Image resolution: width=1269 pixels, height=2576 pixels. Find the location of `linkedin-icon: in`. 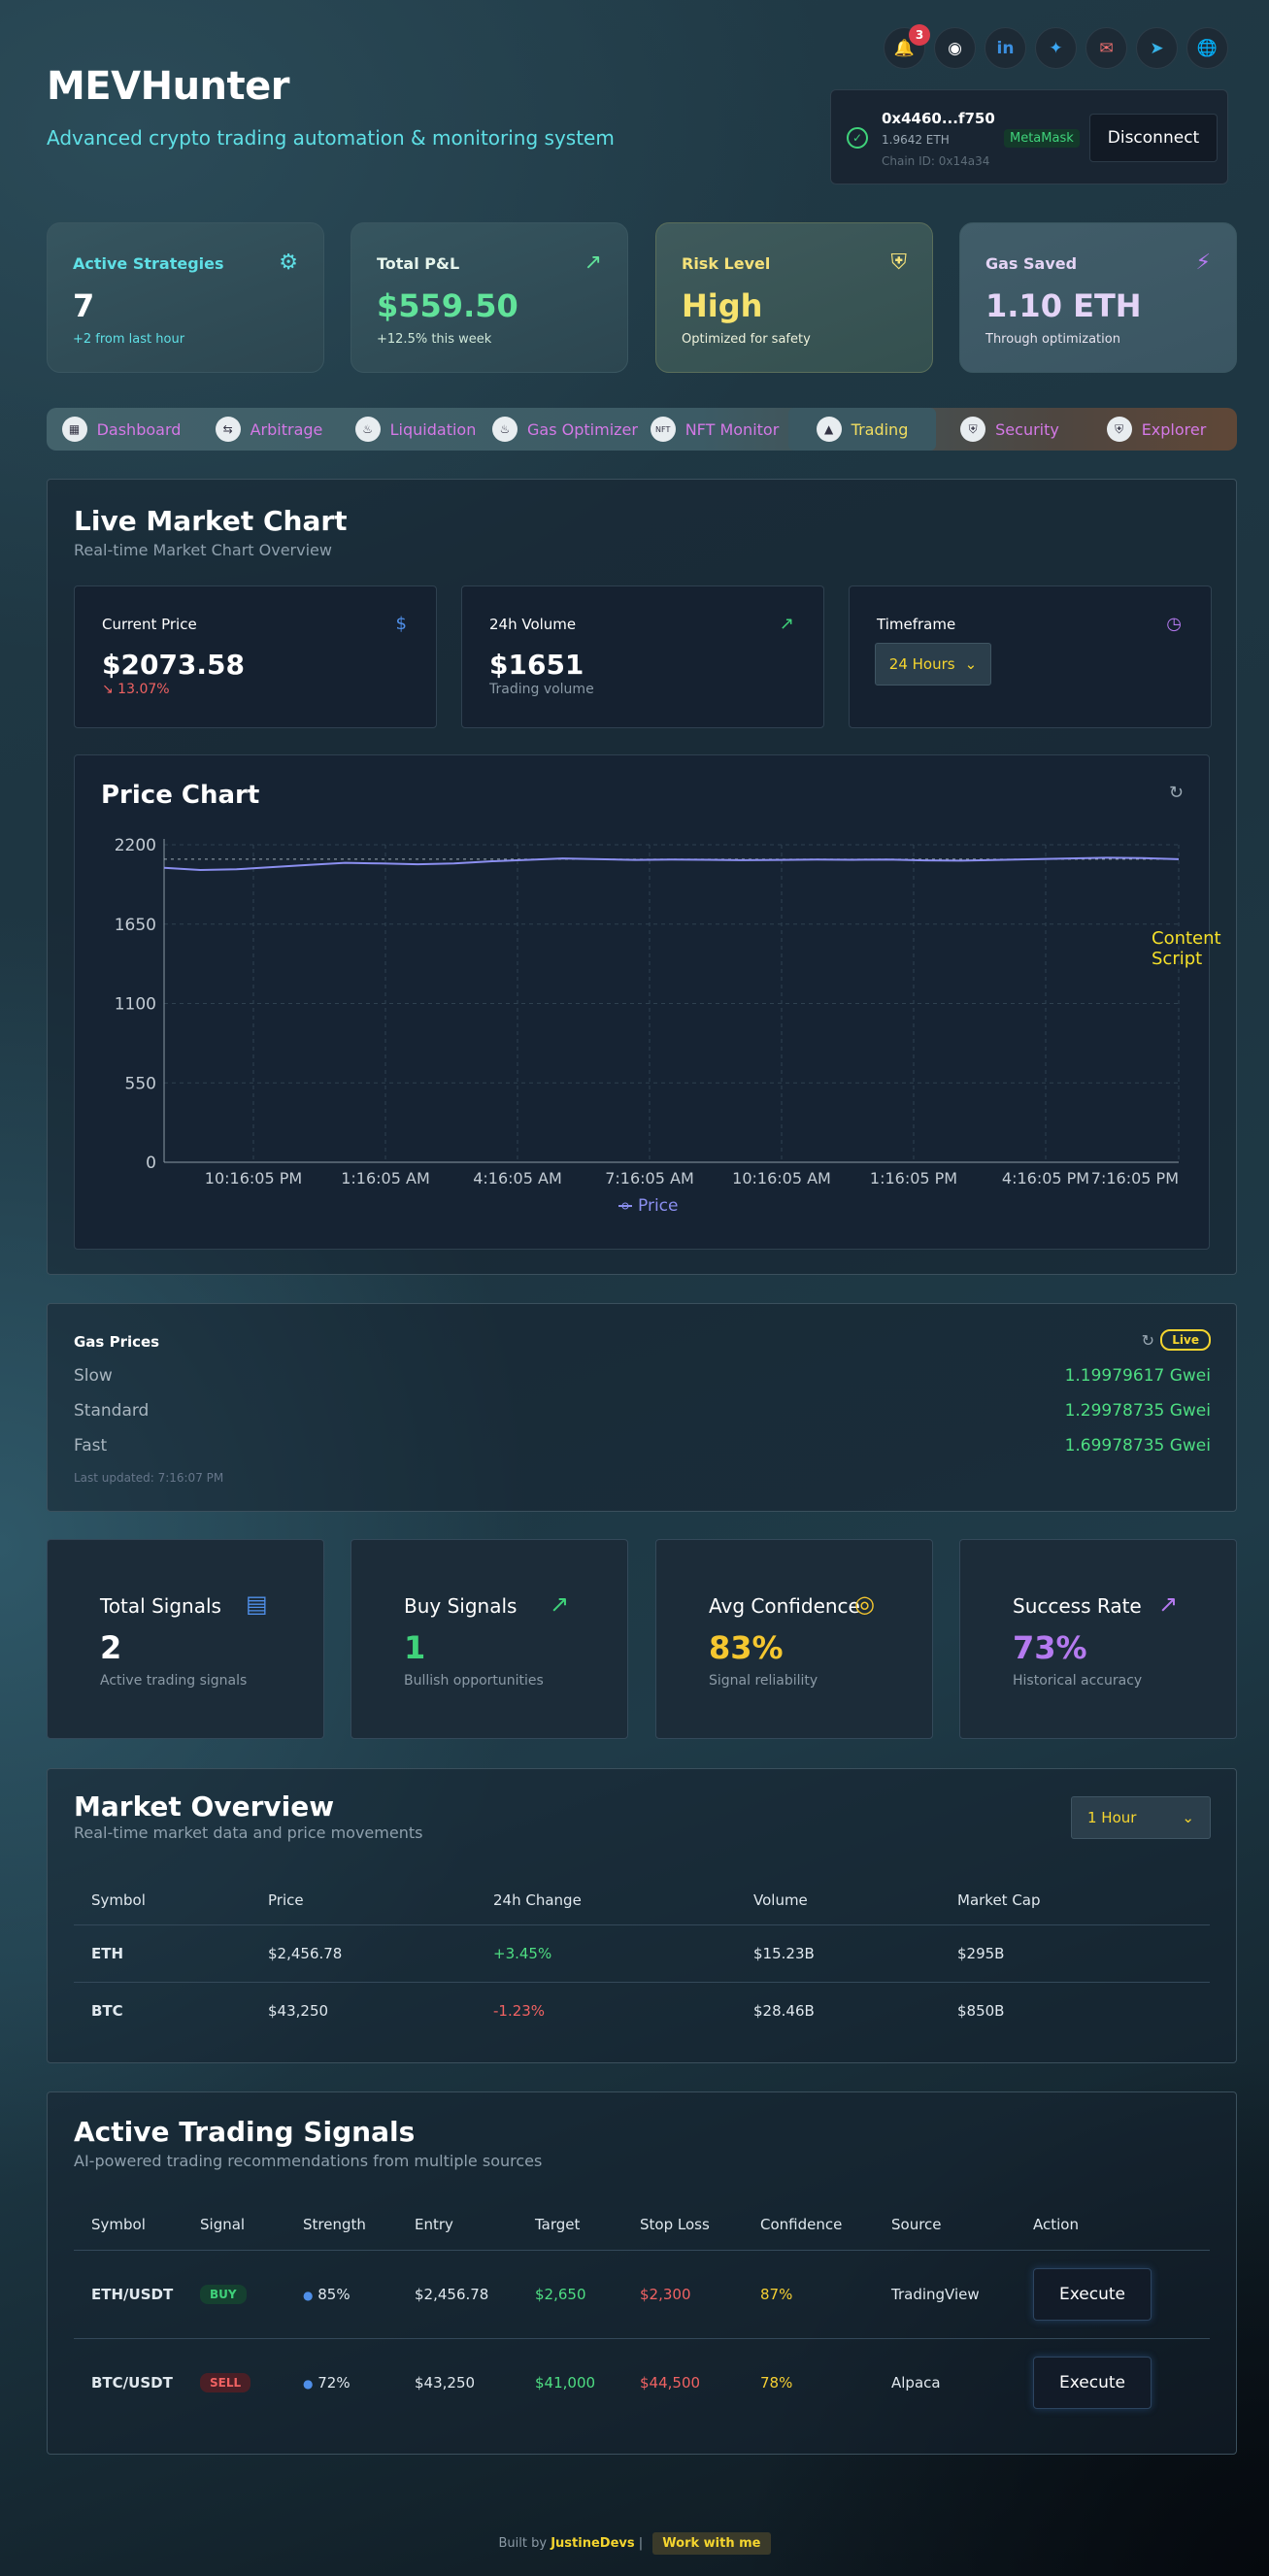

linkedin-icon: in is located at coordinates (1005, 48).